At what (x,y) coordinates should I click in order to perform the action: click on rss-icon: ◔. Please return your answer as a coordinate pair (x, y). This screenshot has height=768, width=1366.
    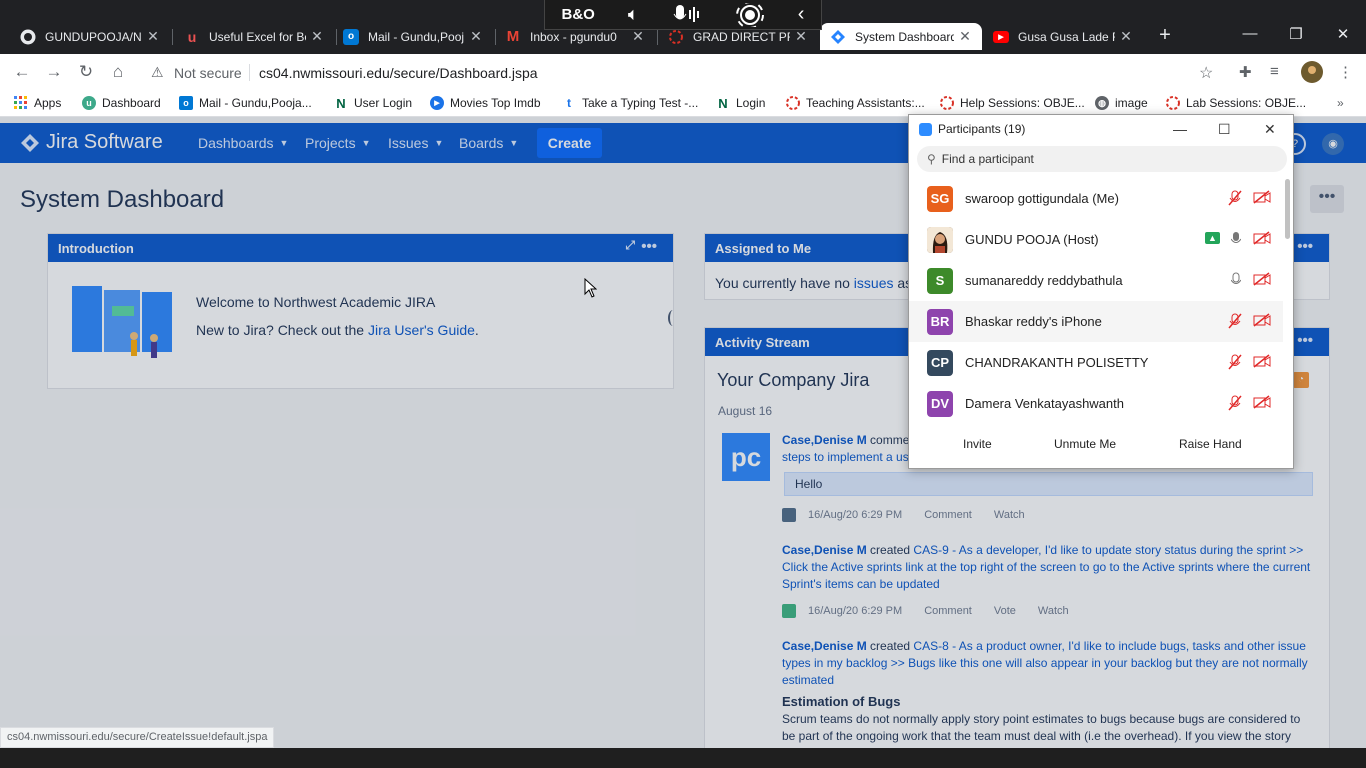
    Looking at the image, I should click on (1301, 380).